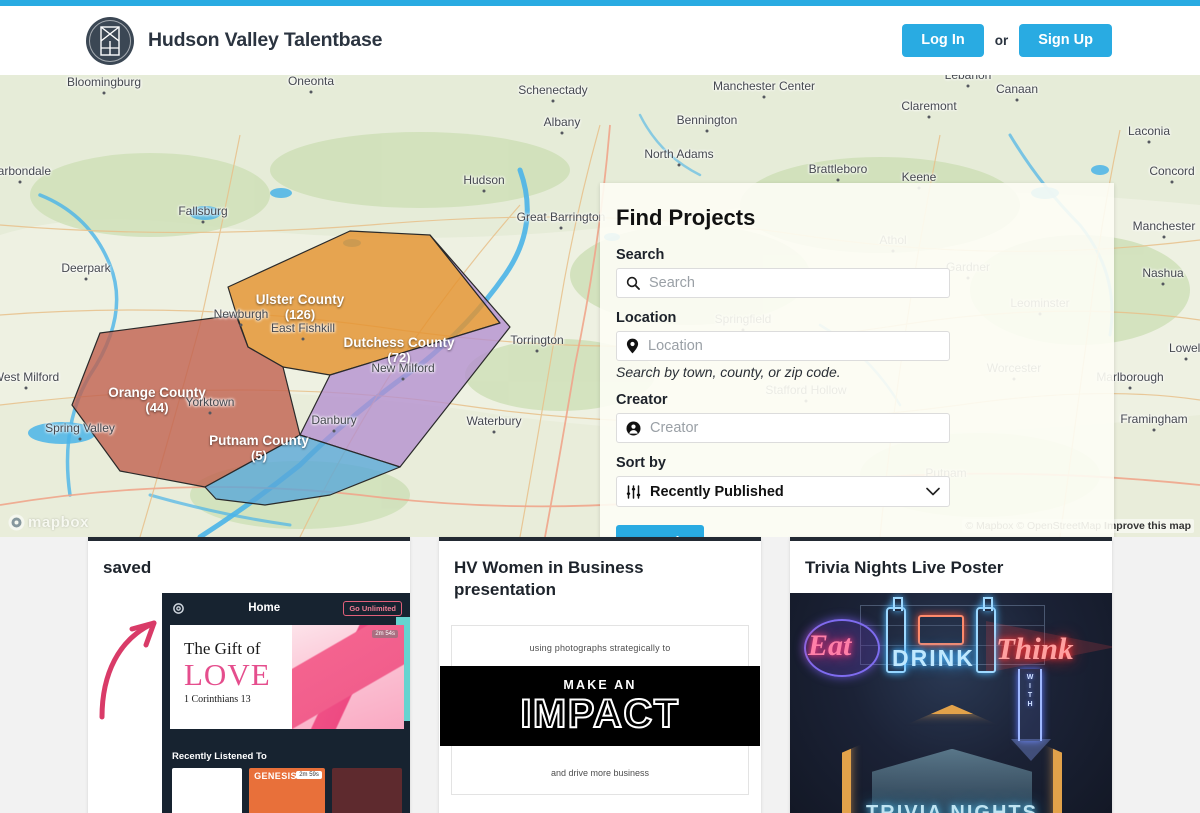  What do you see at coordinates (600, 647) in the screenshot?
I see `slide-top-line: using photographs strategically to` at bounding box center [600, 647].